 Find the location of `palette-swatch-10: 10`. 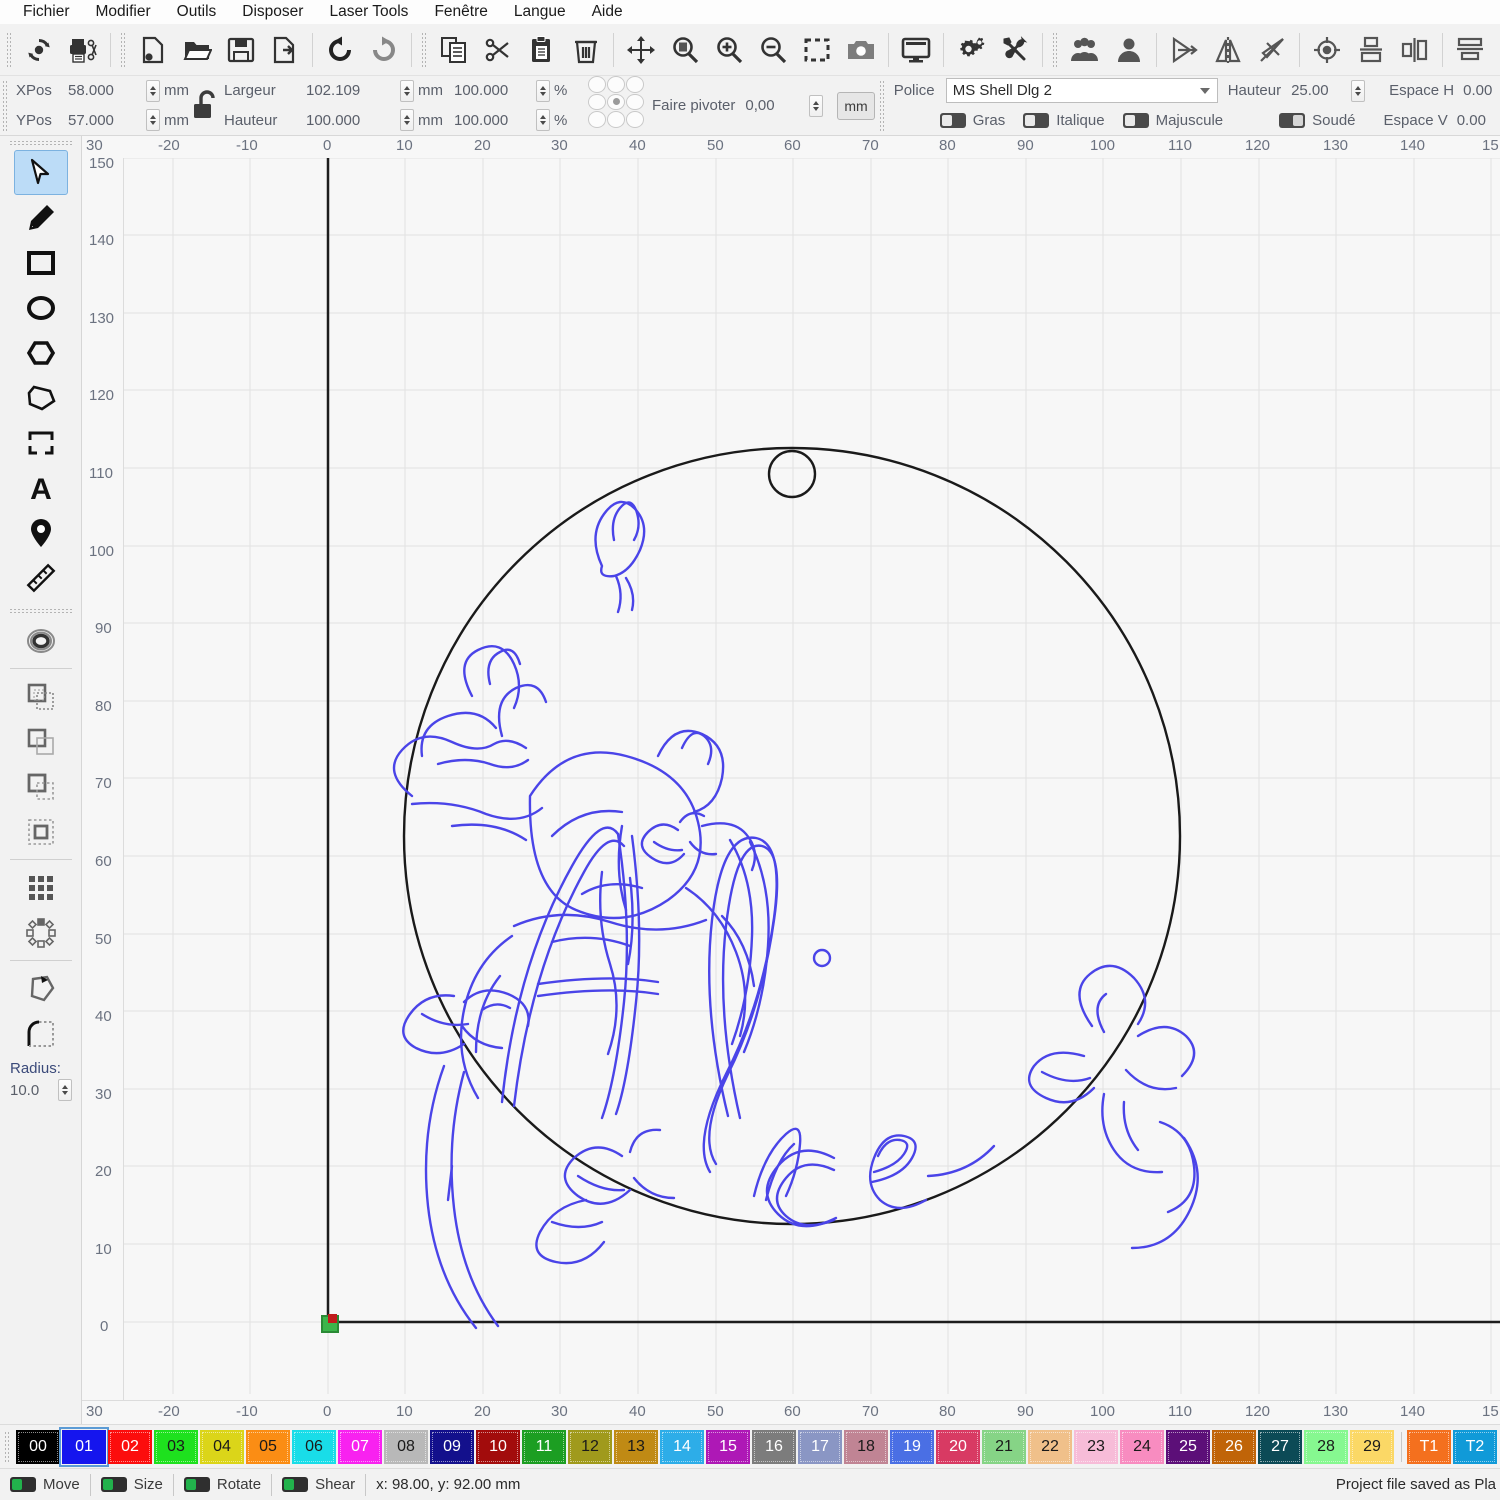

palette-swatch-10: 10 is located at coordinates (498, 1446).